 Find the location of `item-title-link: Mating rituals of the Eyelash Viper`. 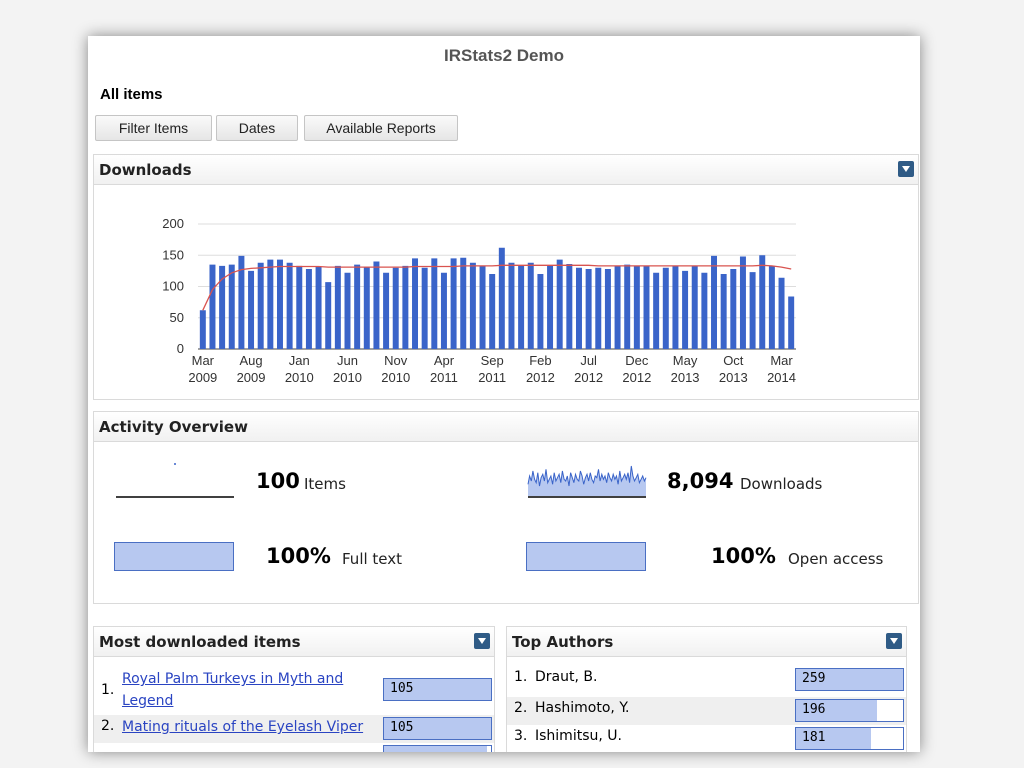

item-title-link: Mating rituals of the Eyelash Viper is located at coordinates (242, 727).